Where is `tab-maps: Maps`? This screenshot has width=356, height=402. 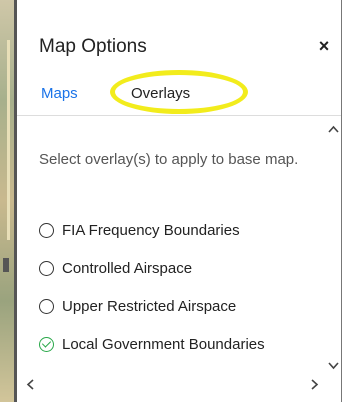
tab-maps: Maps is located at coordinates (59, 95).